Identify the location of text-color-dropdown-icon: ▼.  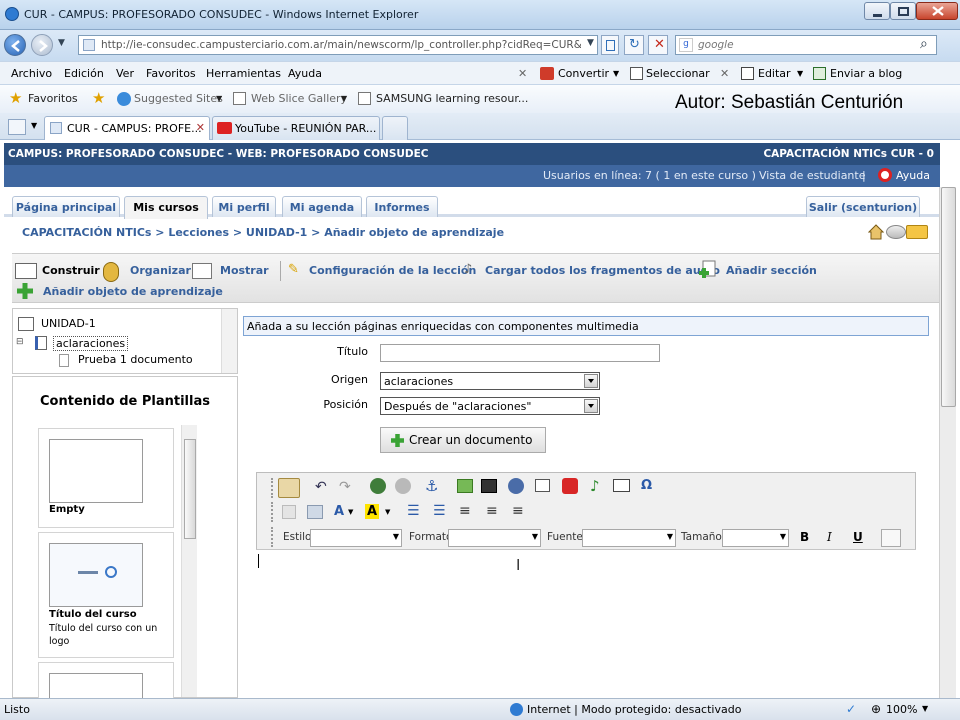
(350, 512).